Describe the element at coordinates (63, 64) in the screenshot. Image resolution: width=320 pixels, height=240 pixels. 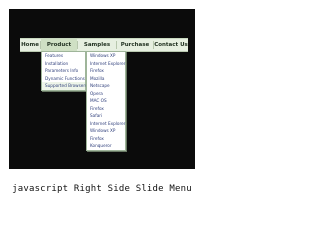
I see `dropdown-item-installation: Installation` at that location.